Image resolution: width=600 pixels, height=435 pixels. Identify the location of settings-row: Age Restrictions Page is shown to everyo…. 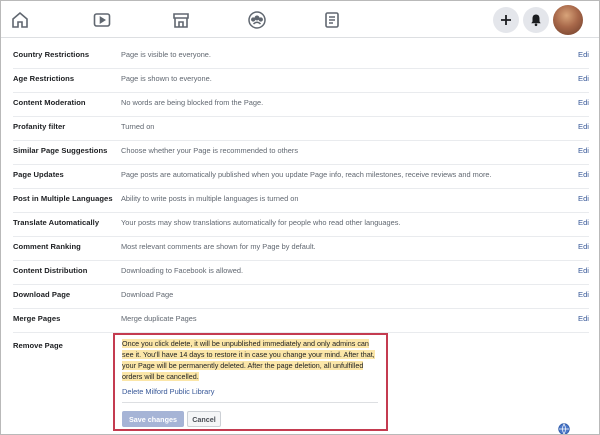
(300, 81).